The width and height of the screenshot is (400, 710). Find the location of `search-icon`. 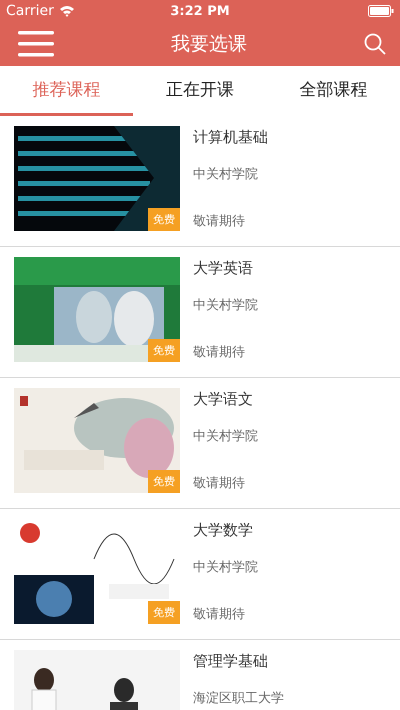

search-icon is located at coordinates (375, 44).